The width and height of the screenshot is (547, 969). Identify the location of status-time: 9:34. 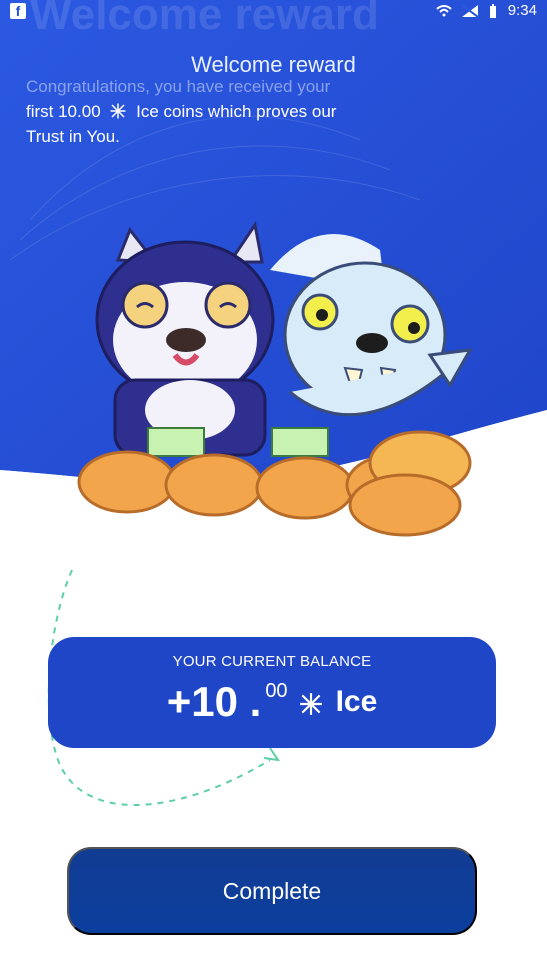
(522, 10).